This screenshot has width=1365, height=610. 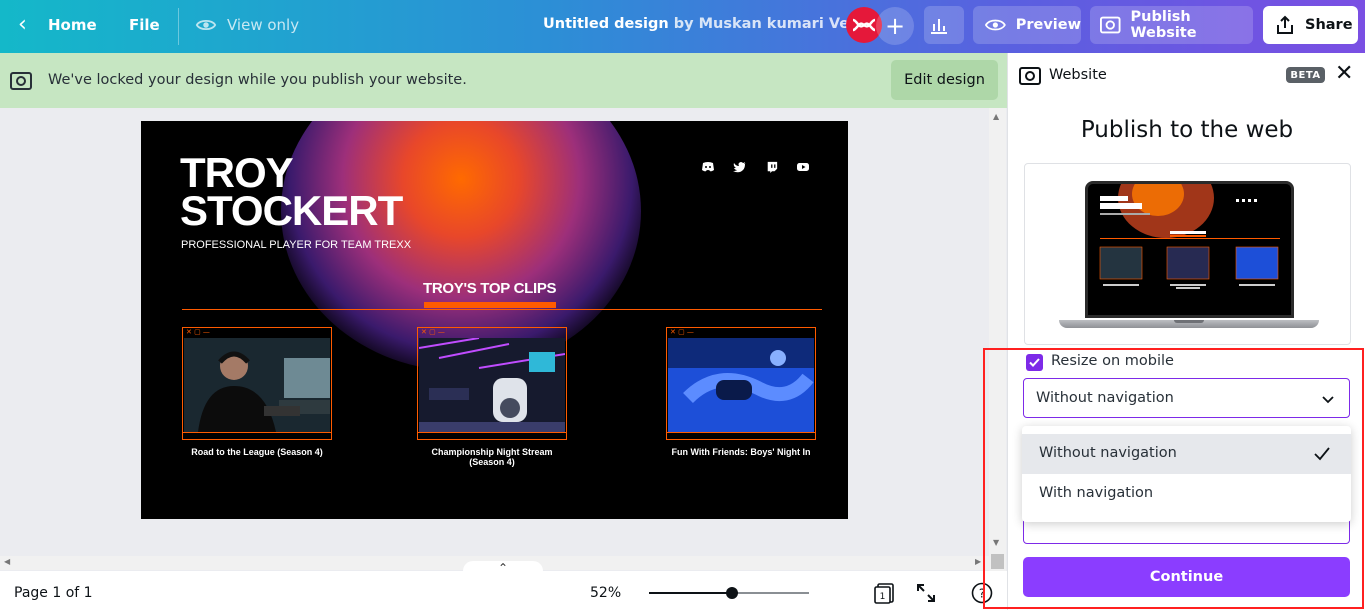 What do you see at coordinates (864, 25) in the screenshot?
I see `avatar-logo-icon` at bounding box center [864, 25].